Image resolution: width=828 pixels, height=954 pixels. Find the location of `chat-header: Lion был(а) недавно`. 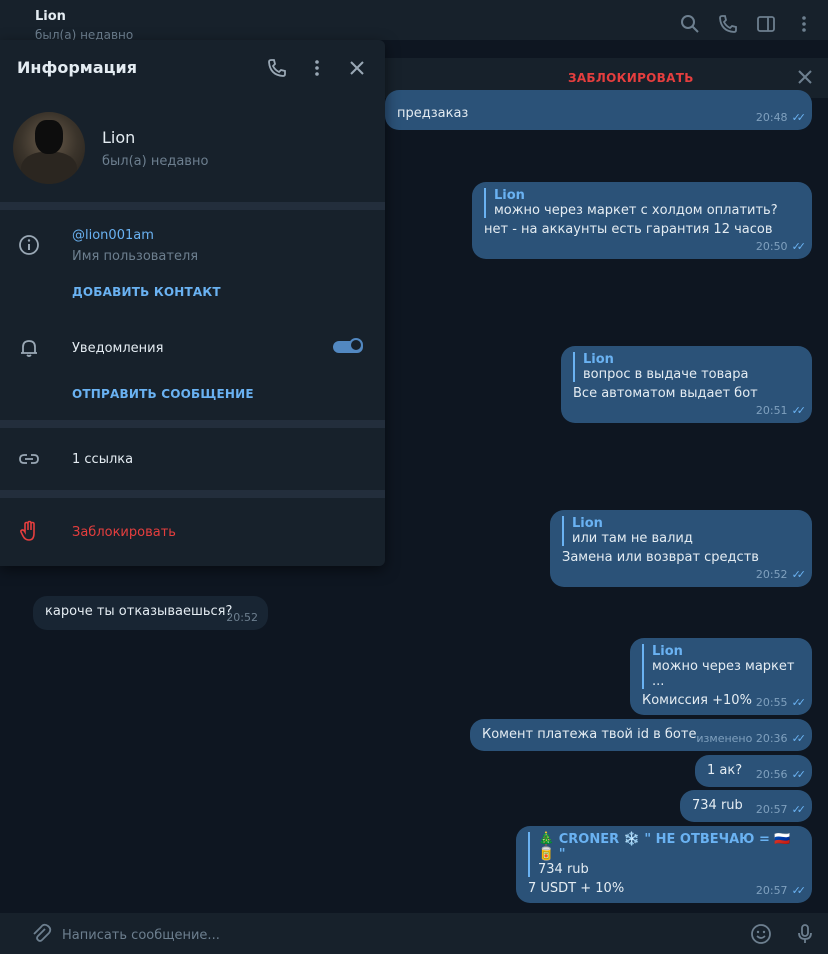

chat-header: Lion был(а) недавно is located at coordinates (414, 21).